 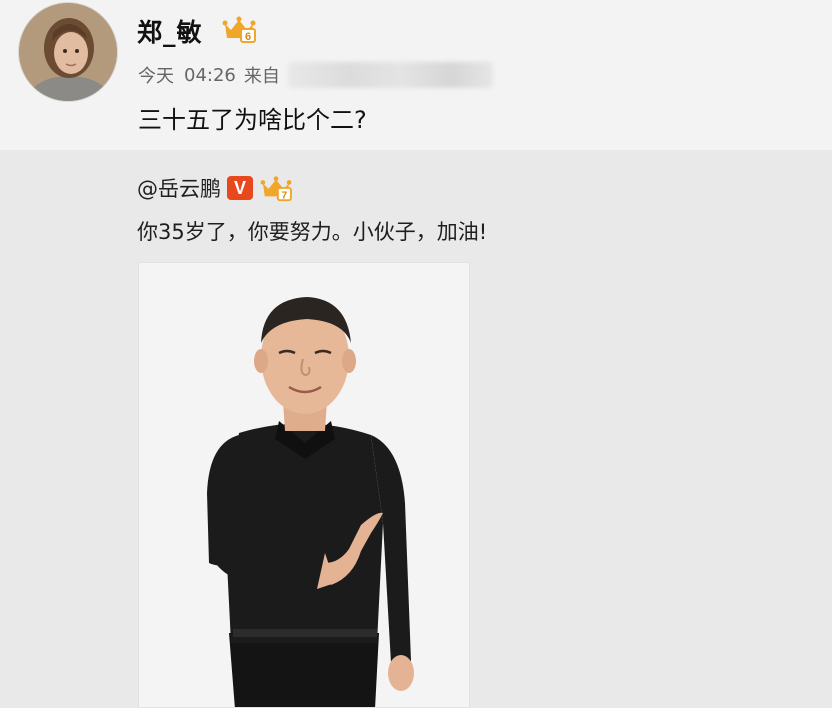 I want to click on repost-user: @岳云鹏 V 7, so click(x=215, y=188).